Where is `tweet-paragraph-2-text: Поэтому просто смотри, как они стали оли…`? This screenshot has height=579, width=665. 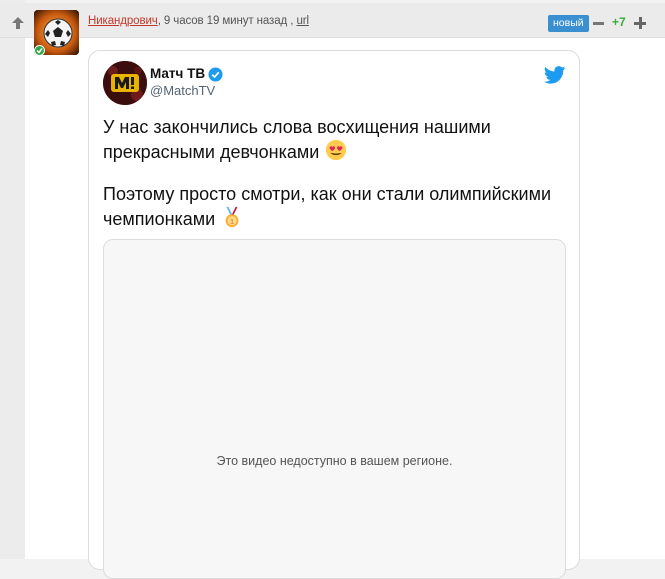
tweet-paragraph-2-text: Поэтому просто смотри, как они стали оли… is located at coordinates (327, 206).